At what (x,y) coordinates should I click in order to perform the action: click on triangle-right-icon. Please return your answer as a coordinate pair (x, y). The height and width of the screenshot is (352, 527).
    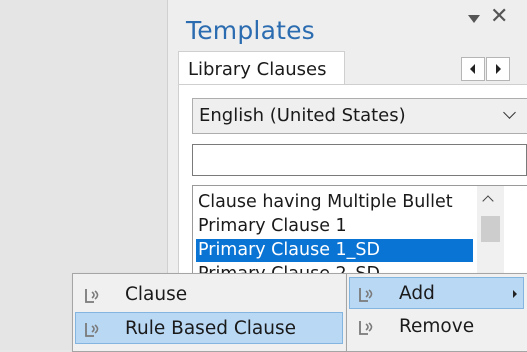
    Looking at the image, I should click on (498, 69).